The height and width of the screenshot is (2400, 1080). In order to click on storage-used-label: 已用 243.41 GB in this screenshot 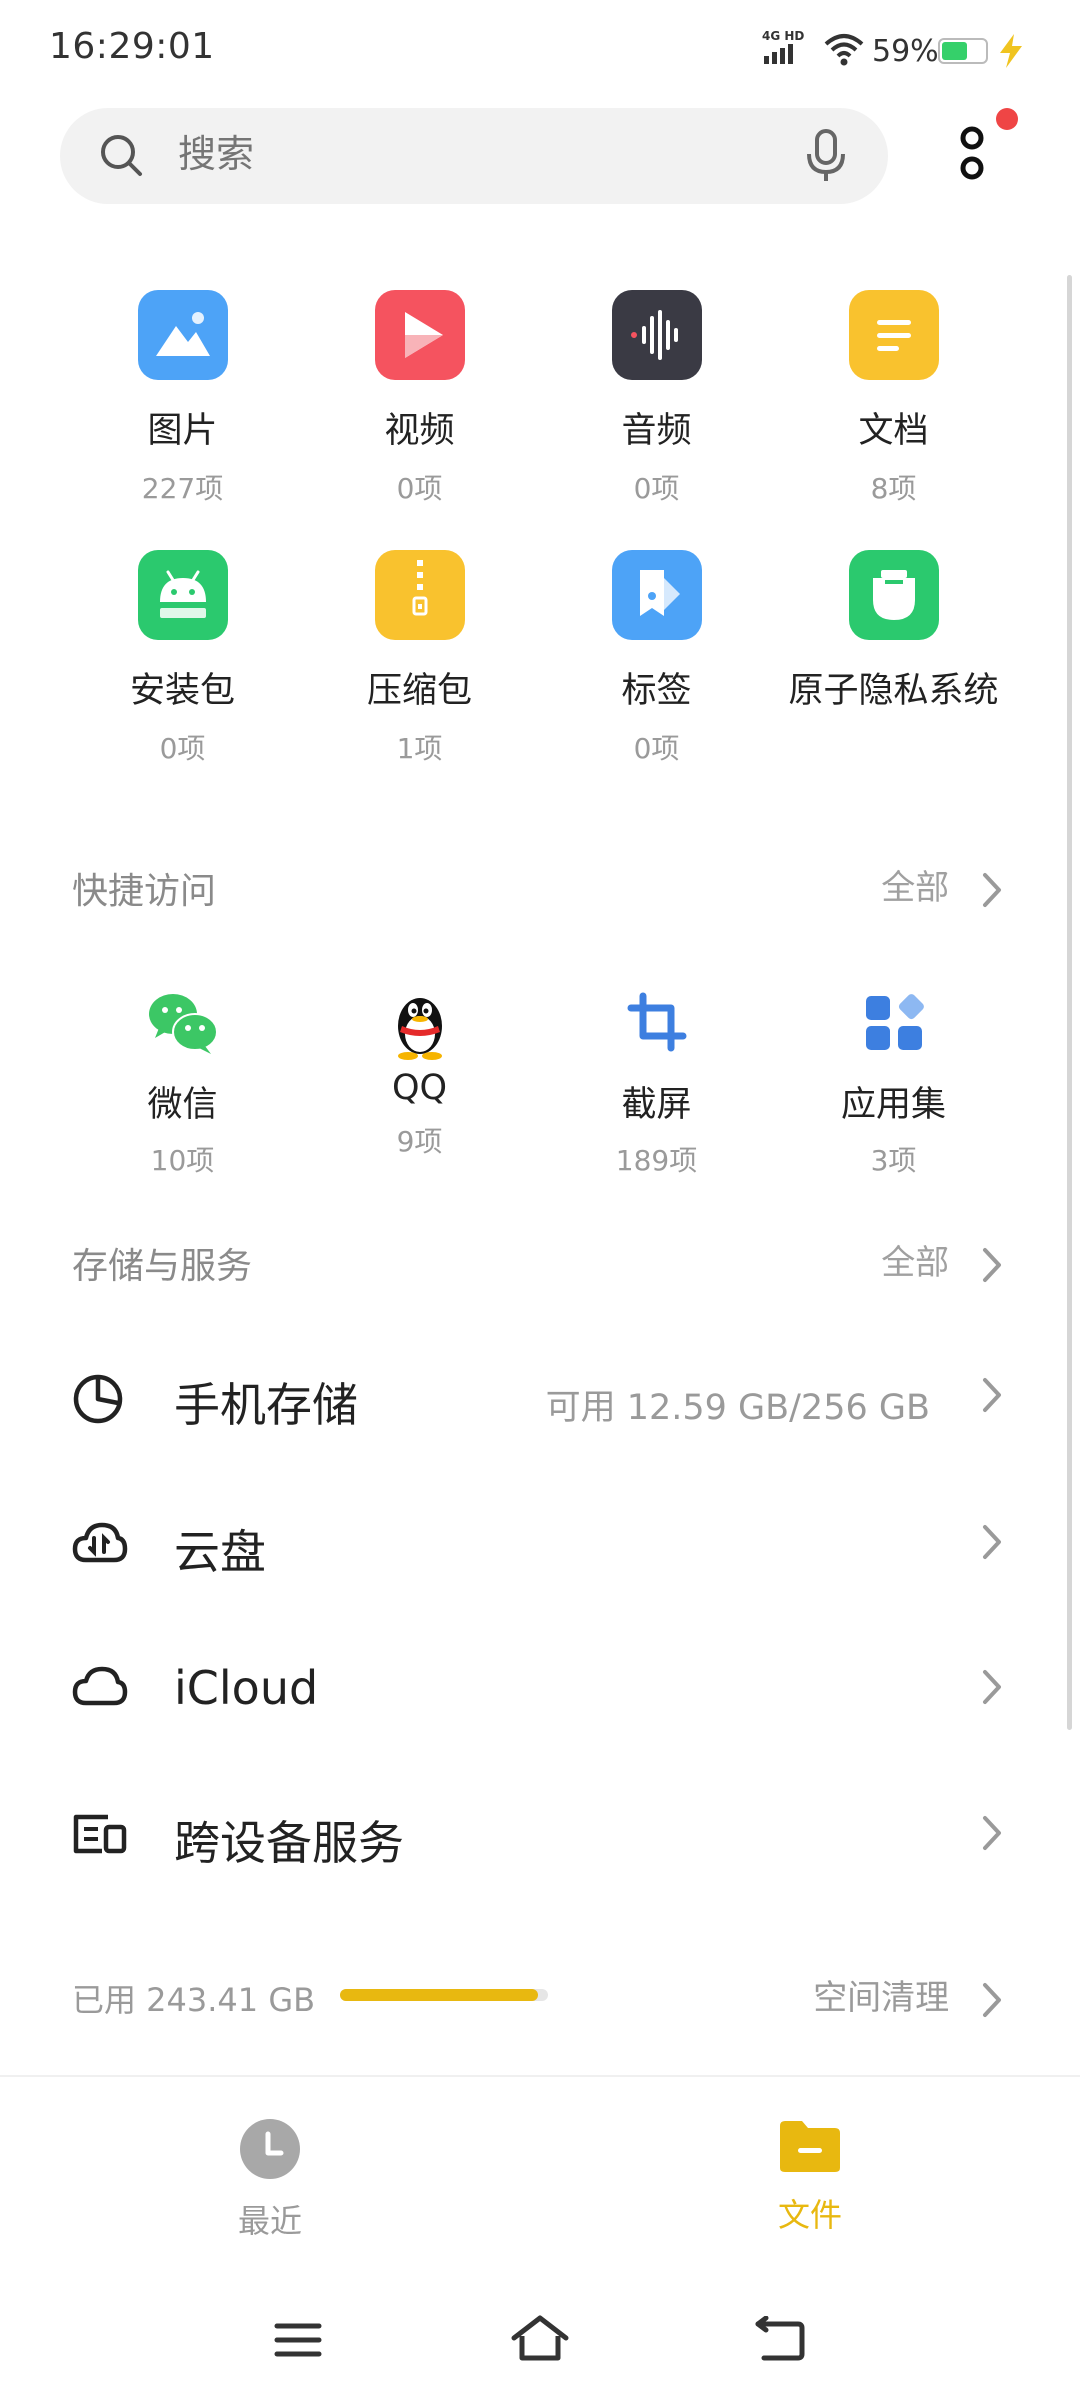, I will do `click(194, 2000)`.